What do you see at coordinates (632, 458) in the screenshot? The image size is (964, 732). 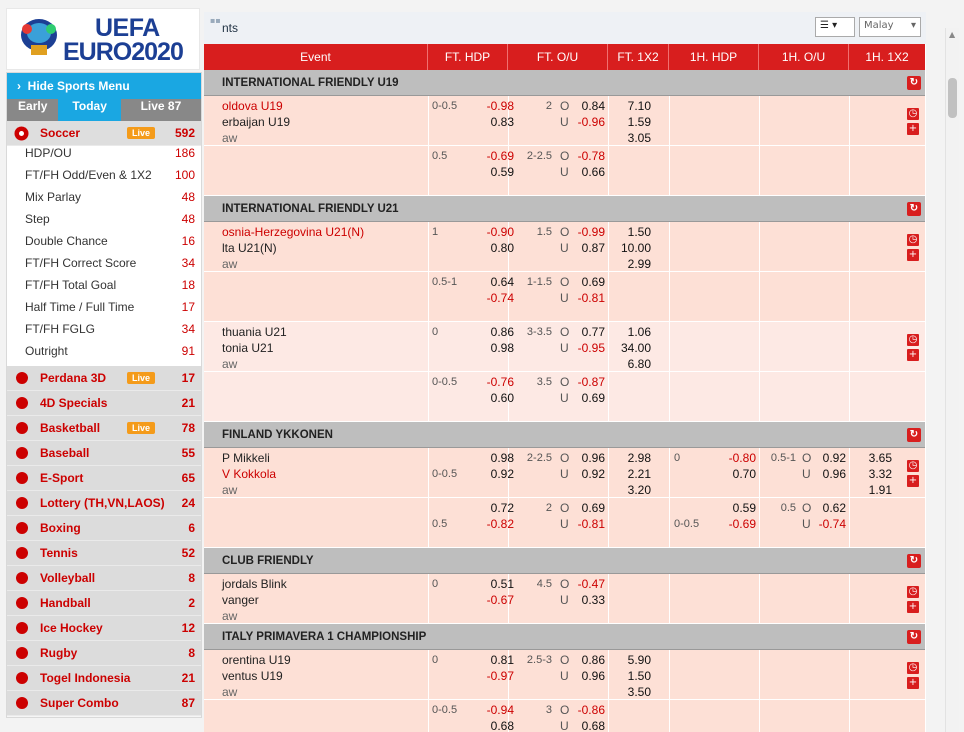 I see `odds-1x2: 2.98` at bounding box center [632, 458].